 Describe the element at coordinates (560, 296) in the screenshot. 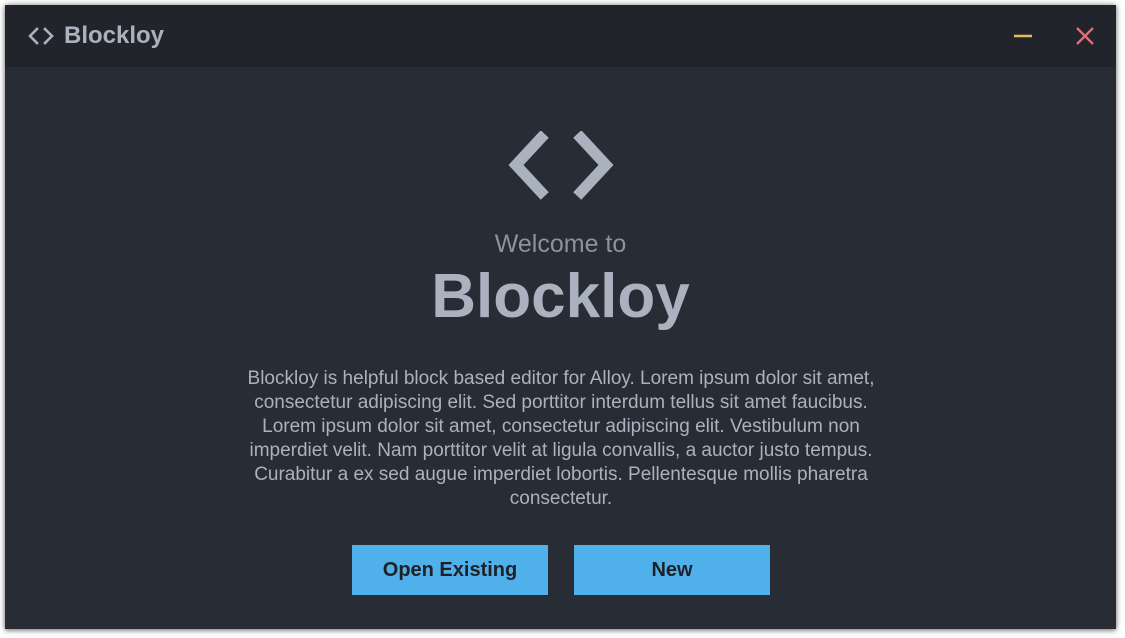

I see `app-name-heading: Blockloy` at that location.